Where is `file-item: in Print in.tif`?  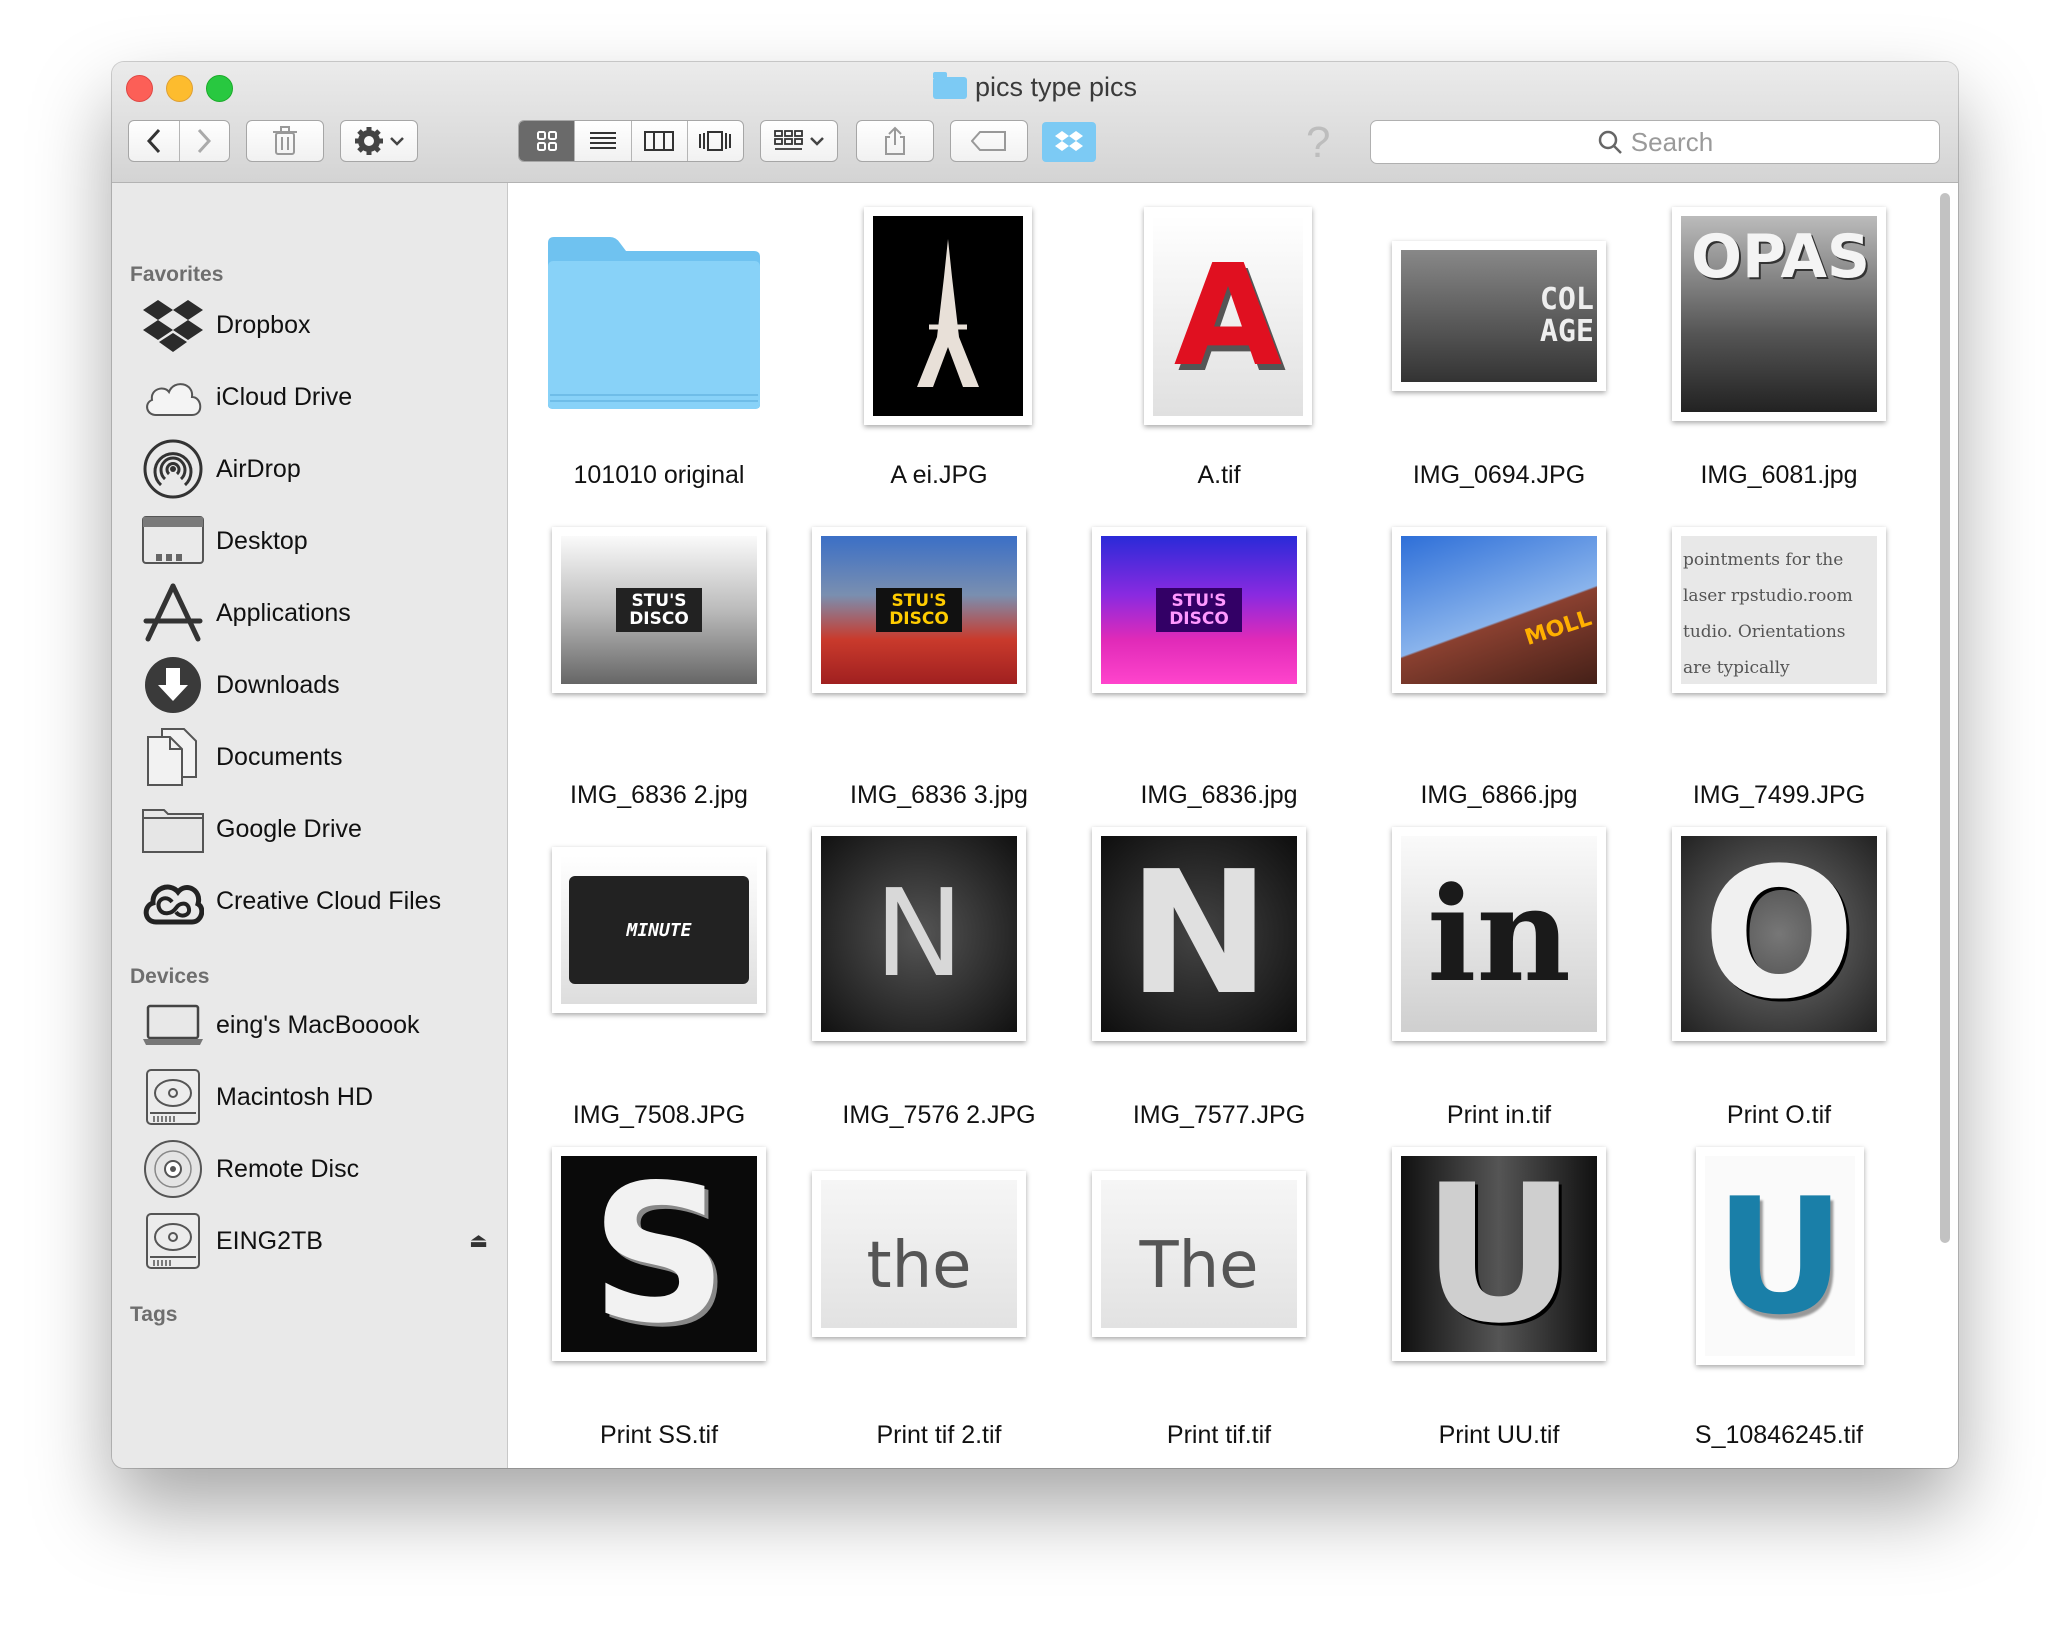 file-item: in Print in.tif is located at coordinates (1499, 987).